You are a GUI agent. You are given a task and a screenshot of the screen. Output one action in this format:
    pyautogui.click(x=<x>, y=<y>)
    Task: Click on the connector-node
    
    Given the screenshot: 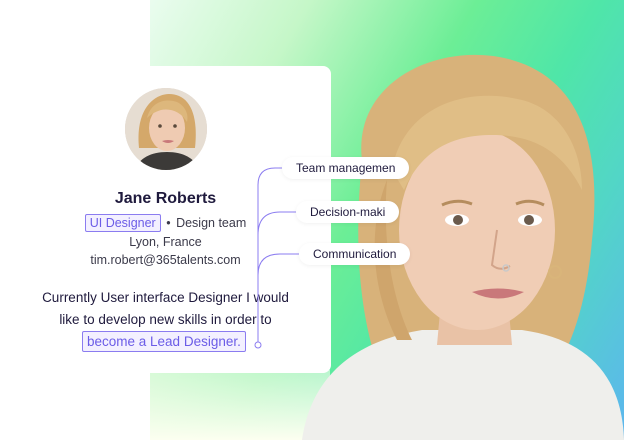 What is the action you would take?
    pyautogui.click(x=258, y=345)
    